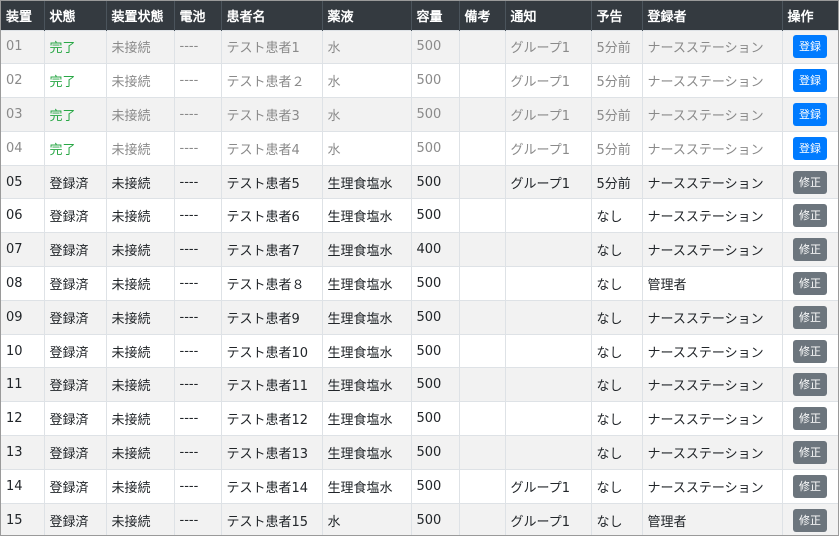  What do you see at coordinates (419, 350) in the screenshot?
I see `table-row: 10 登録済 未接続 ---- テスト患者10 生理食塩水 500 なし ナースステーション 修正` at bounding box center [419, 350].